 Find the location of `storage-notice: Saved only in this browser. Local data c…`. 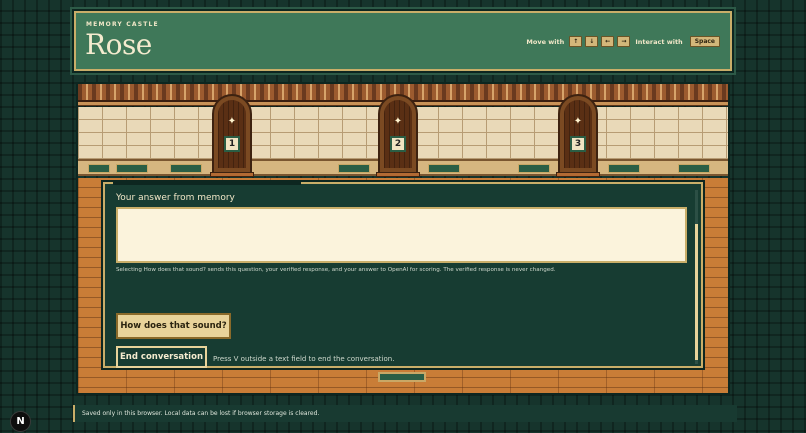

storage-notice: Saved only in this browser. Local data c… is located at coordinates (405, 413).